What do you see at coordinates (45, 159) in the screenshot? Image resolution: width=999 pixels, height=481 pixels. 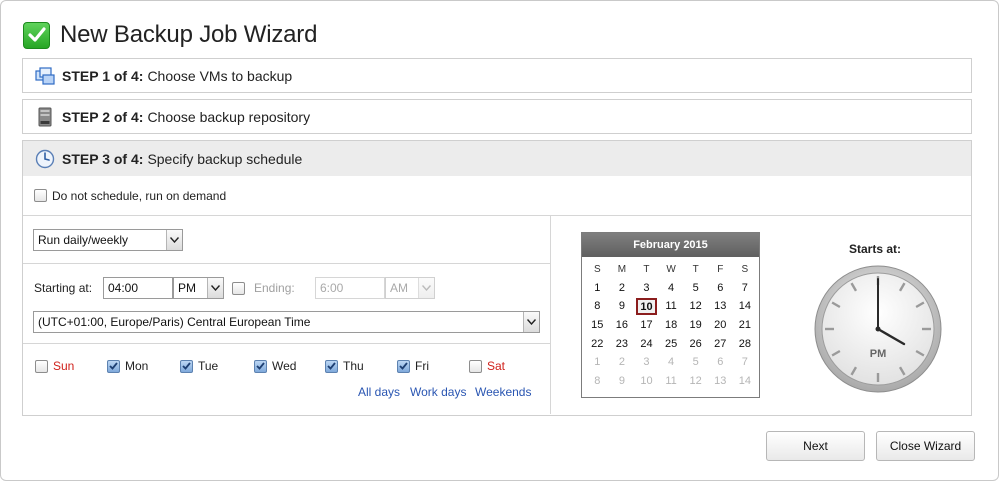 I see `clock-icon` at bounding box center [45, 159].